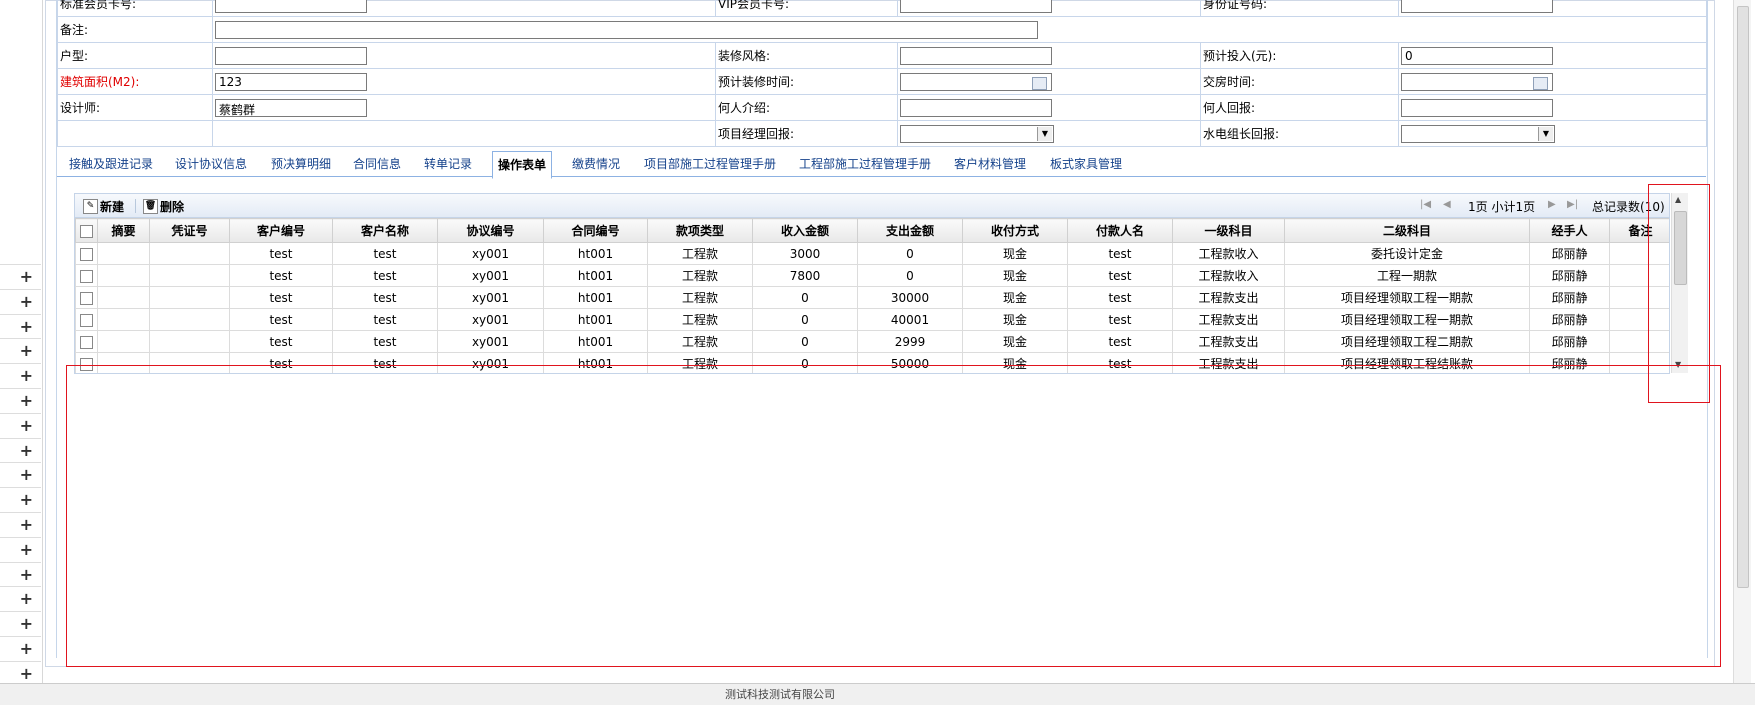 This screenshot has height=705, width=1755. Describe the element at coordinates (377, 163) in the screenshot. I see `tab-contract-info: 合同信息` at that location.